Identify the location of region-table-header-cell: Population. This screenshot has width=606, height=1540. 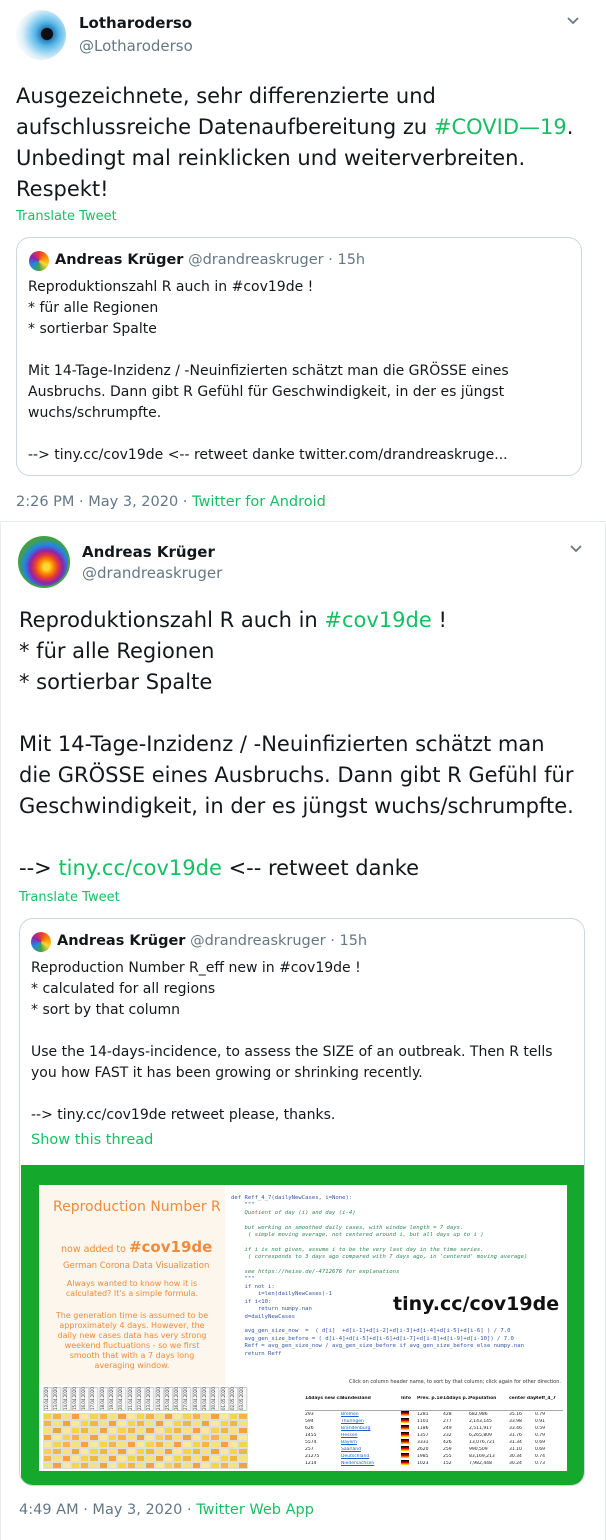
(489, 1398).